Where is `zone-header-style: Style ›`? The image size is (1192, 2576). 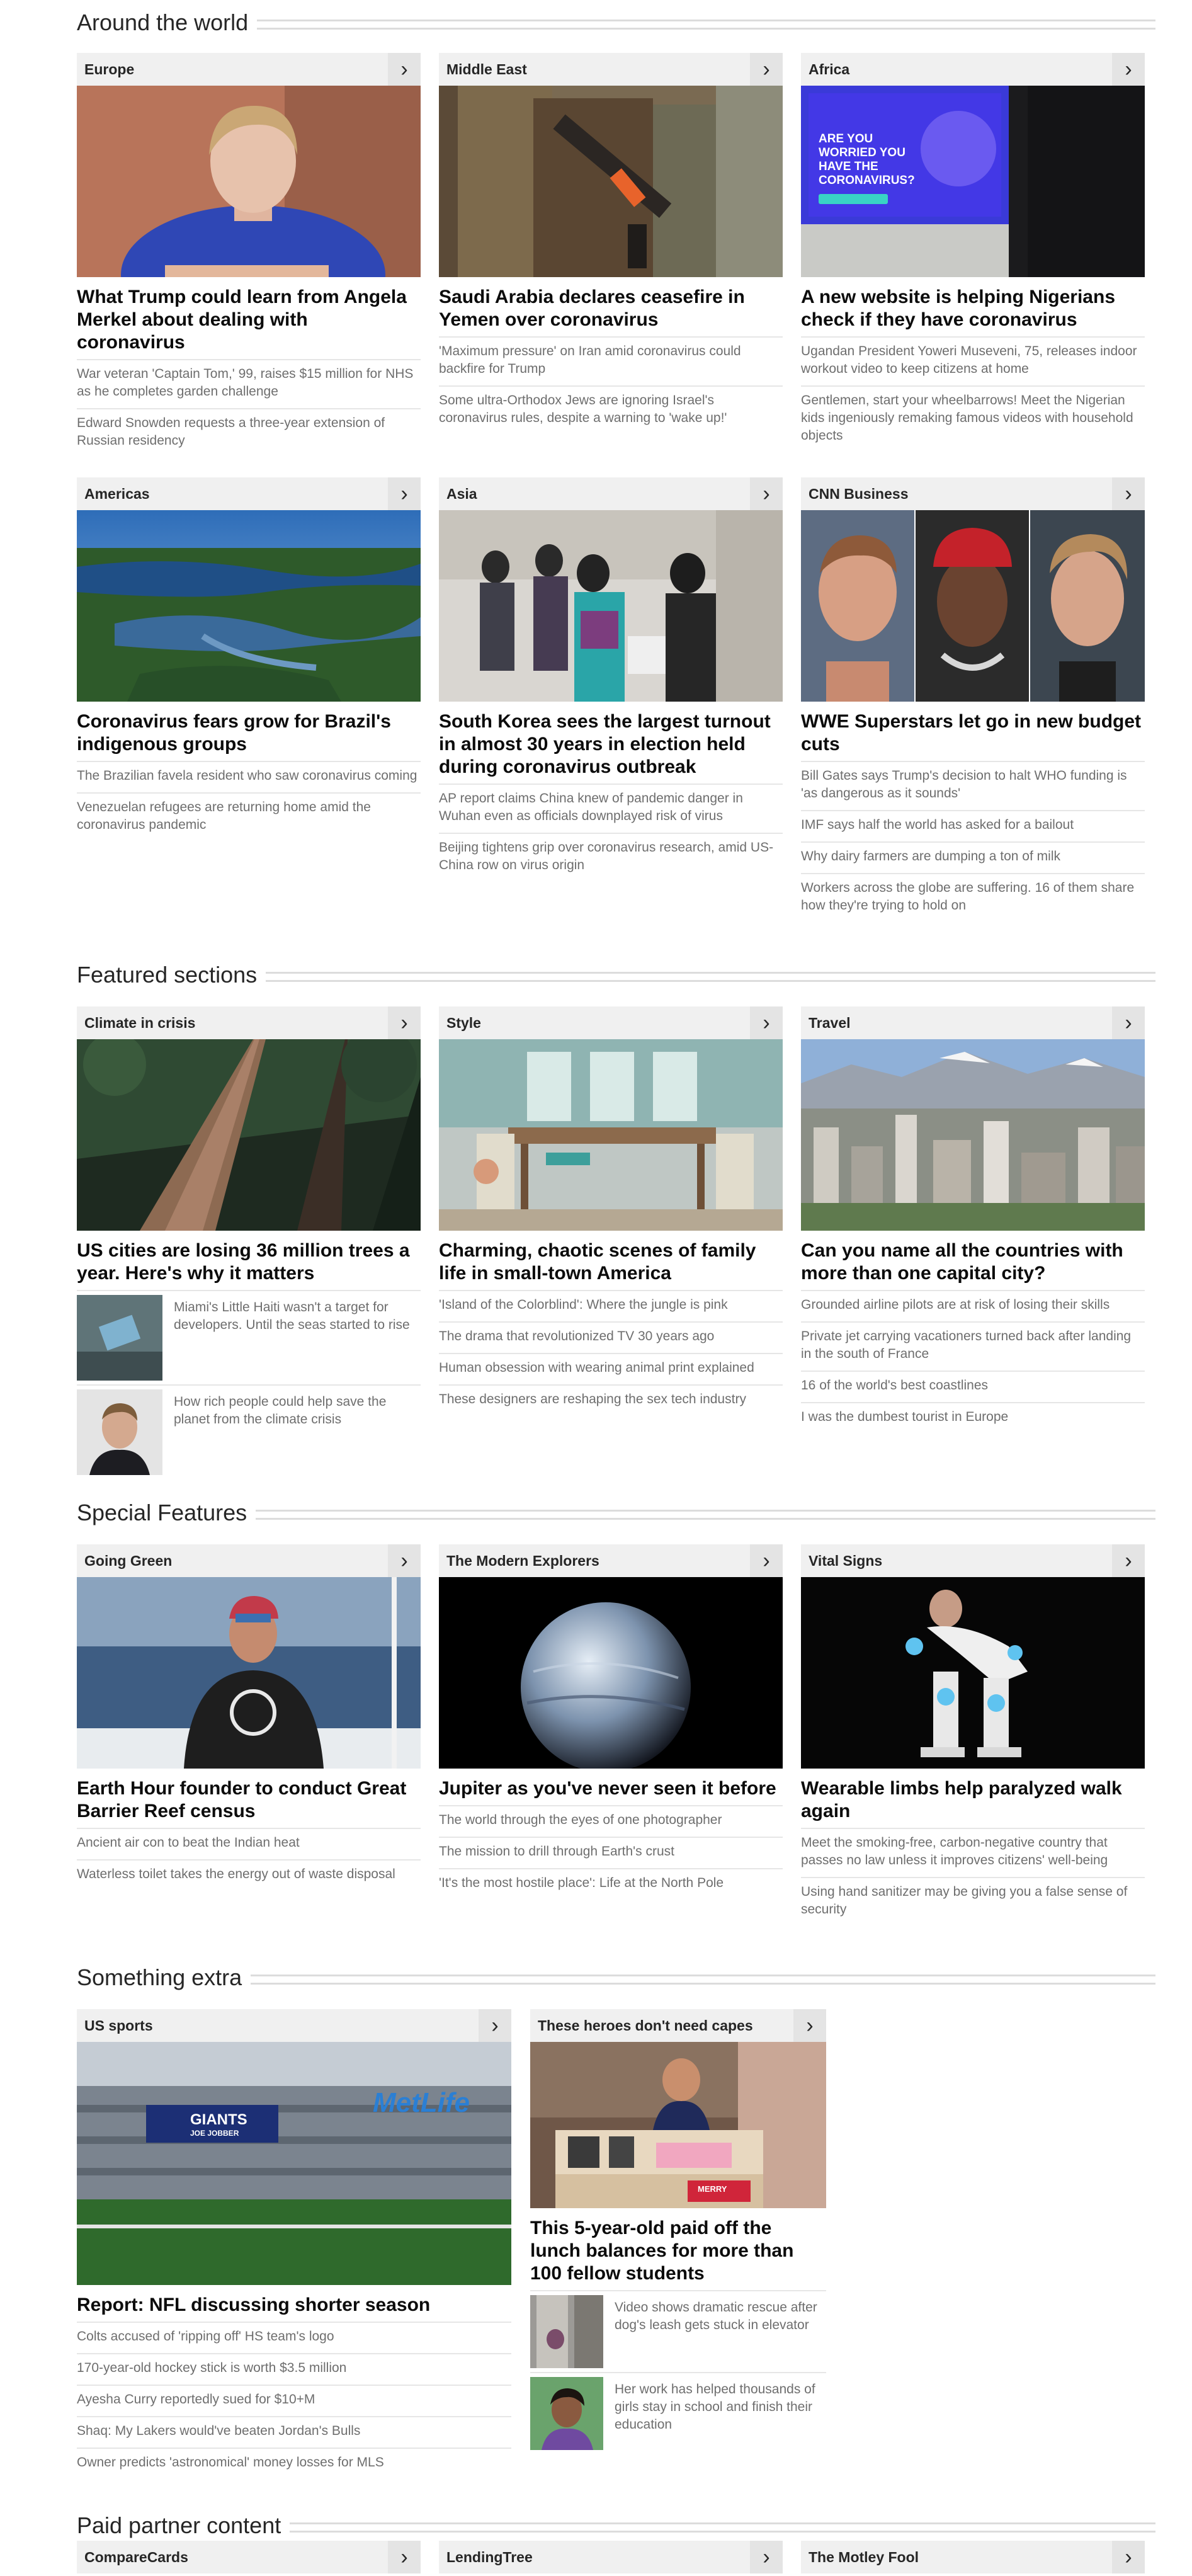
zone-header-style: Style › is located at coordinates (611, 1022).